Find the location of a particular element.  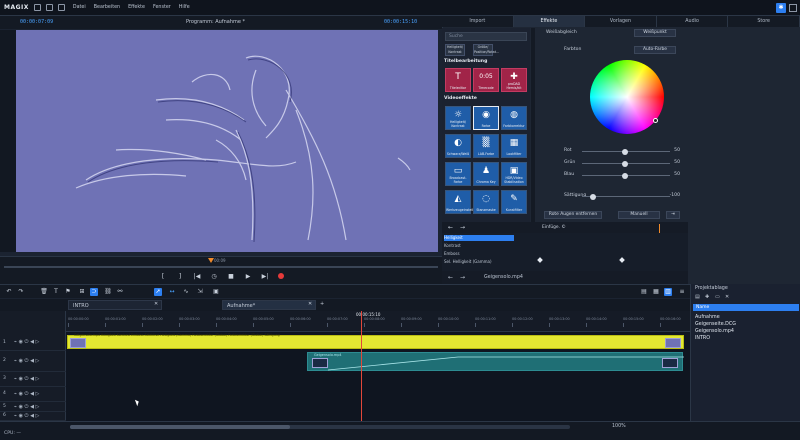

saettigung-slider is located at coordinates (626, 196).